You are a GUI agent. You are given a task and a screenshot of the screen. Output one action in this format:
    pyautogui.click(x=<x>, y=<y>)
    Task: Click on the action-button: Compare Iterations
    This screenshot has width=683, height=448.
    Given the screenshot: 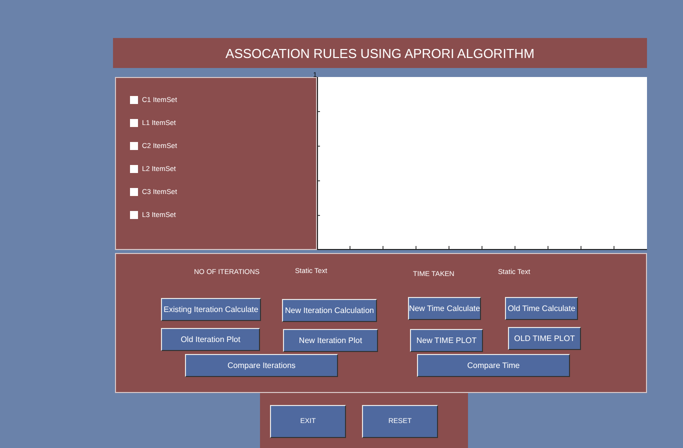 What is the action you would take?
    pyautogui.click(x=261, y=365)
    